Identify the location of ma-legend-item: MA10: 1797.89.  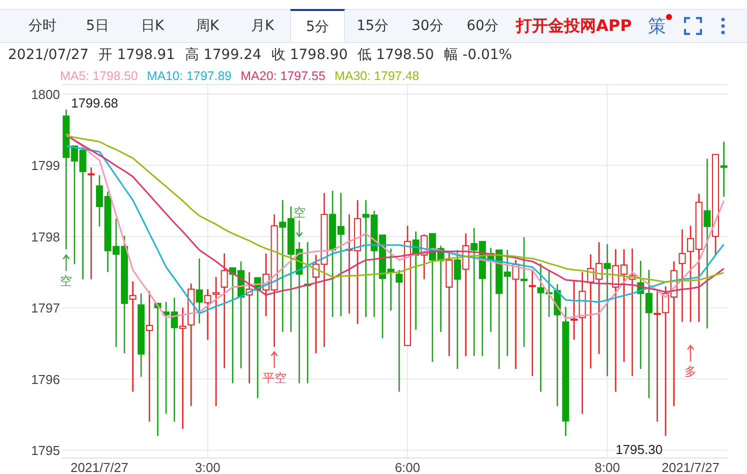
(189, 75).